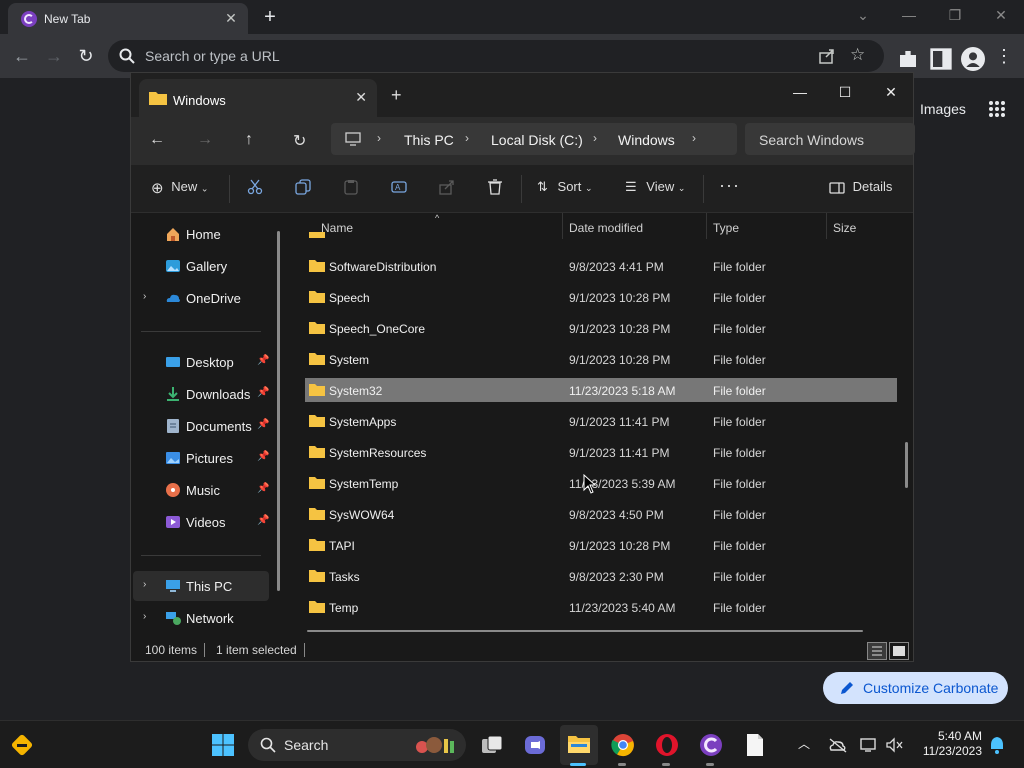 This screenshot has width=1024, height=768. What do you see at coordinates (857, 55) in the screenshot?
I see `bookmark-star-icon: ☆` at bounding box center [857, 55].